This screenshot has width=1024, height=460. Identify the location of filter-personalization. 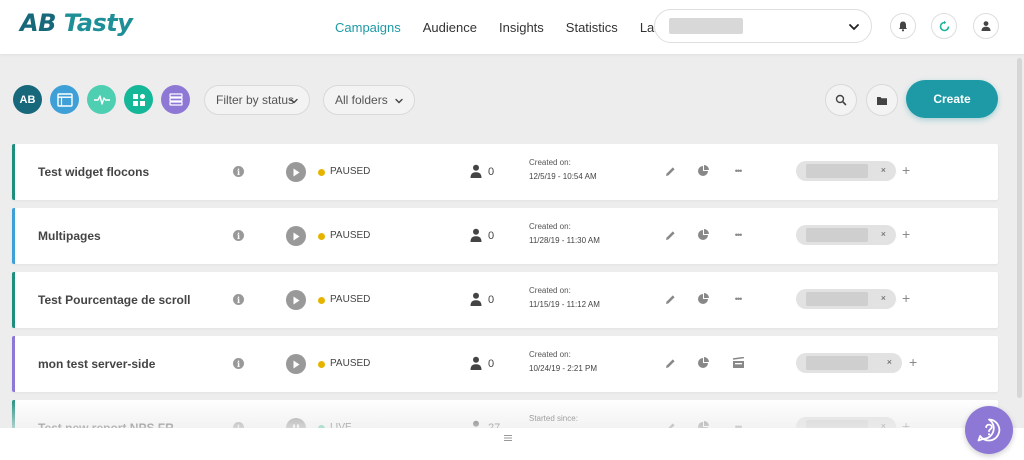
(101, 99).